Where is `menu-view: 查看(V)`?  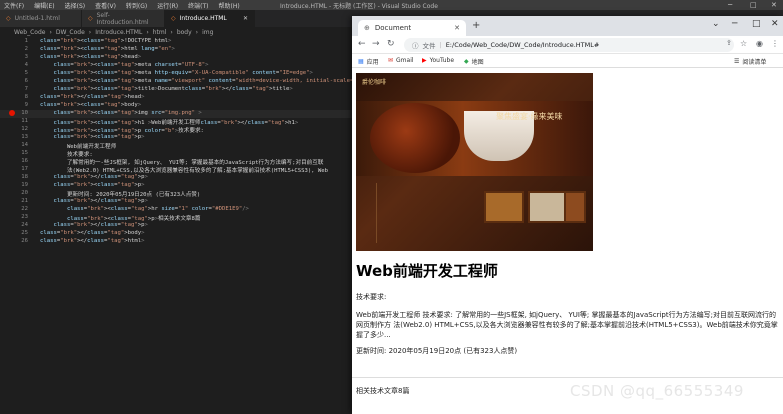 menu-view: 查看(V) is located at coordinates (105, 5).